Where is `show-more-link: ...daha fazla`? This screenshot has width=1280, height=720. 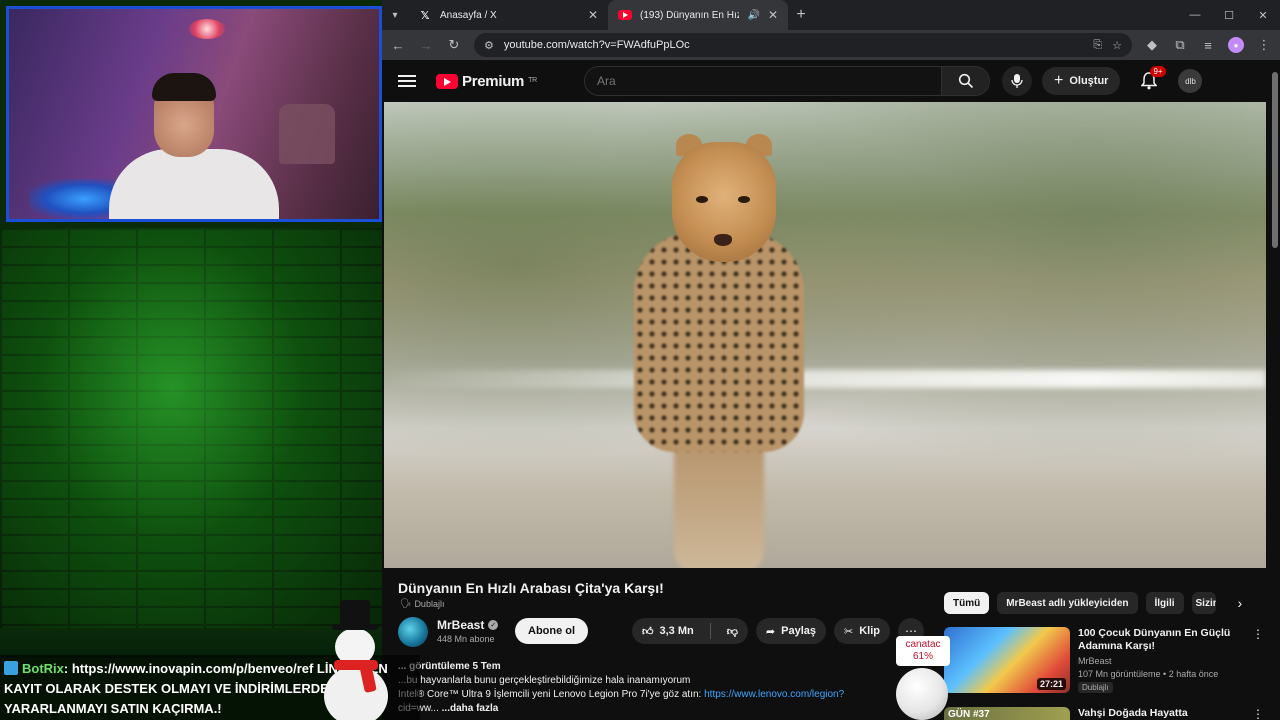
show-more-link: ...daha fazla is located at coordinates (470, 708).